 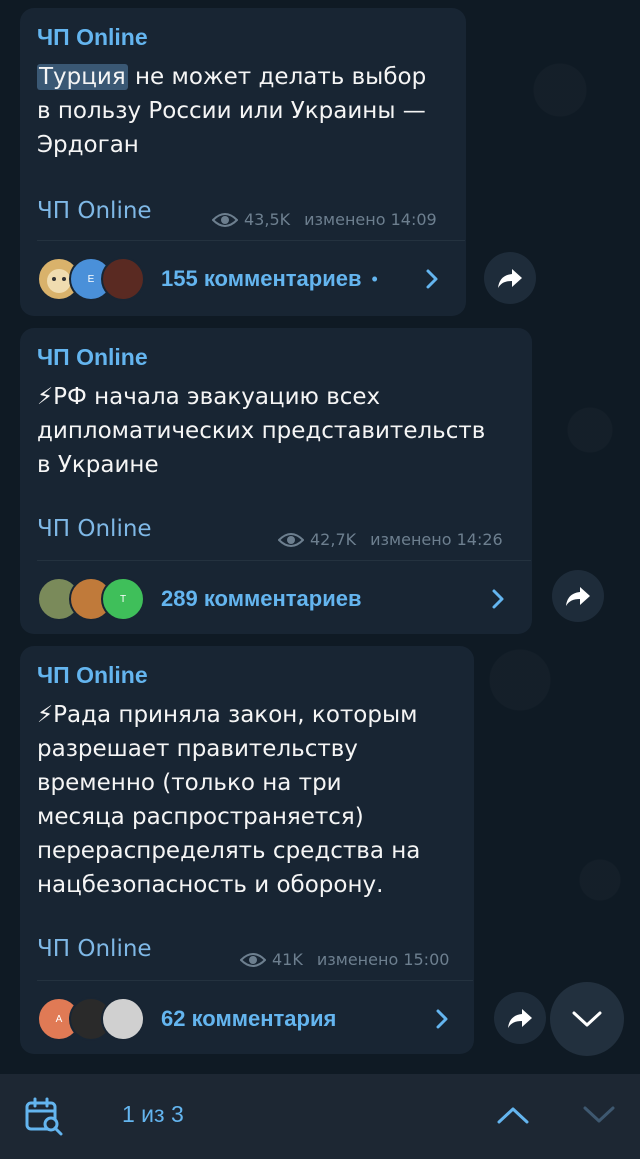 What do you see at coordinates (123, 599) in the screenshot?
I see `avatar: T` at bounding box center [123, 599].